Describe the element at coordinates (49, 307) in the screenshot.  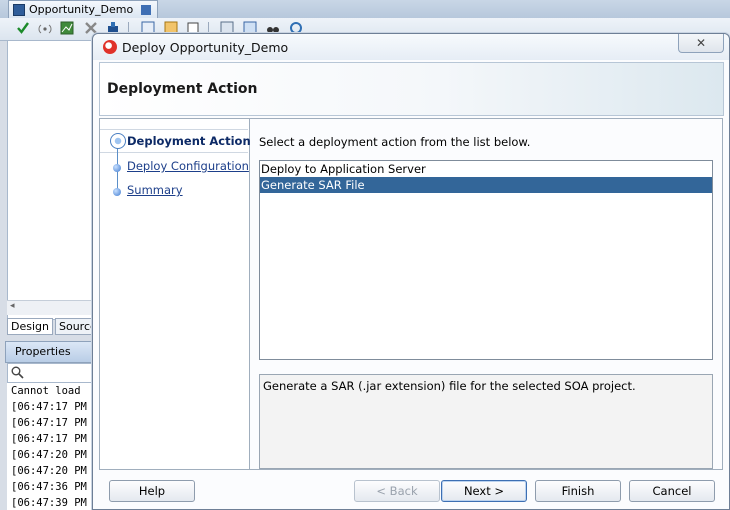
I see `horizontal-scrollbar: ◂` at that location.